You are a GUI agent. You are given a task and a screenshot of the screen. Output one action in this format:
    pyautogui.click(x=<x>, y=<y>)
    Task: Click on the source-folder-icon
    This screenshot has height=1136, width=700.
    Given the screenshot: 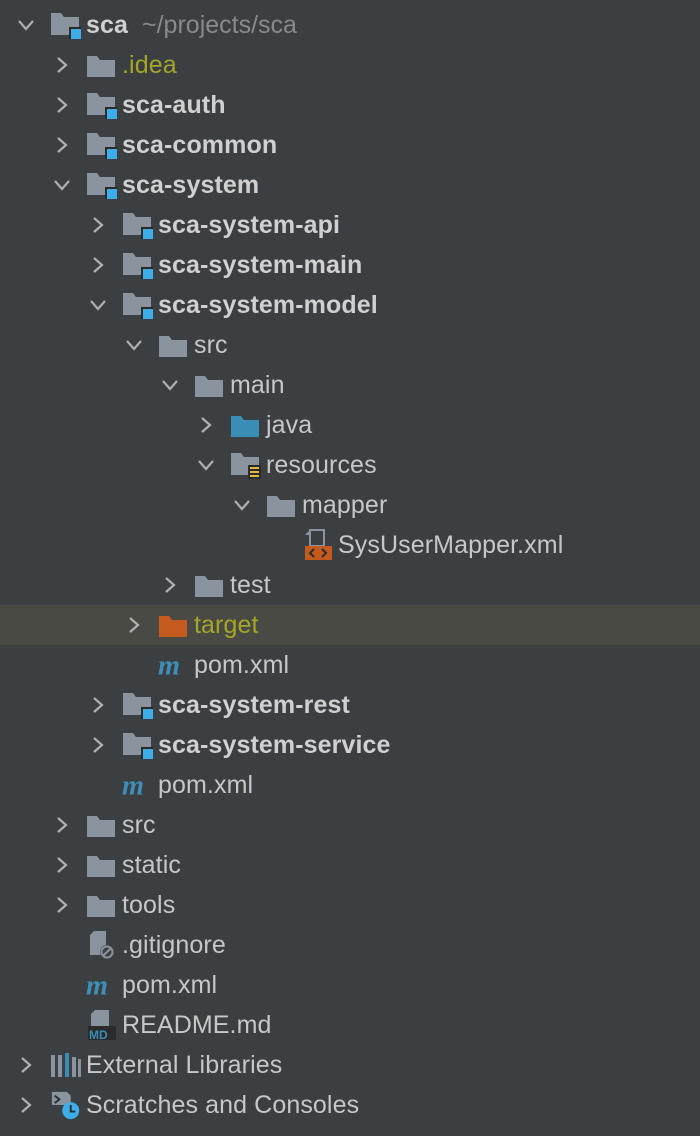 What is the action you would take?
    pyautogui.click(x=246, y=425)
    